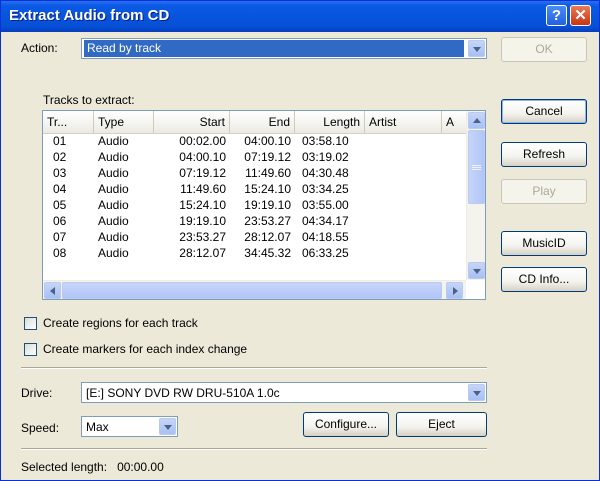 Image resolution: width=600 pixels, height=481 pixels. I want to click on drive-label: Drive:, so click(37, 393).